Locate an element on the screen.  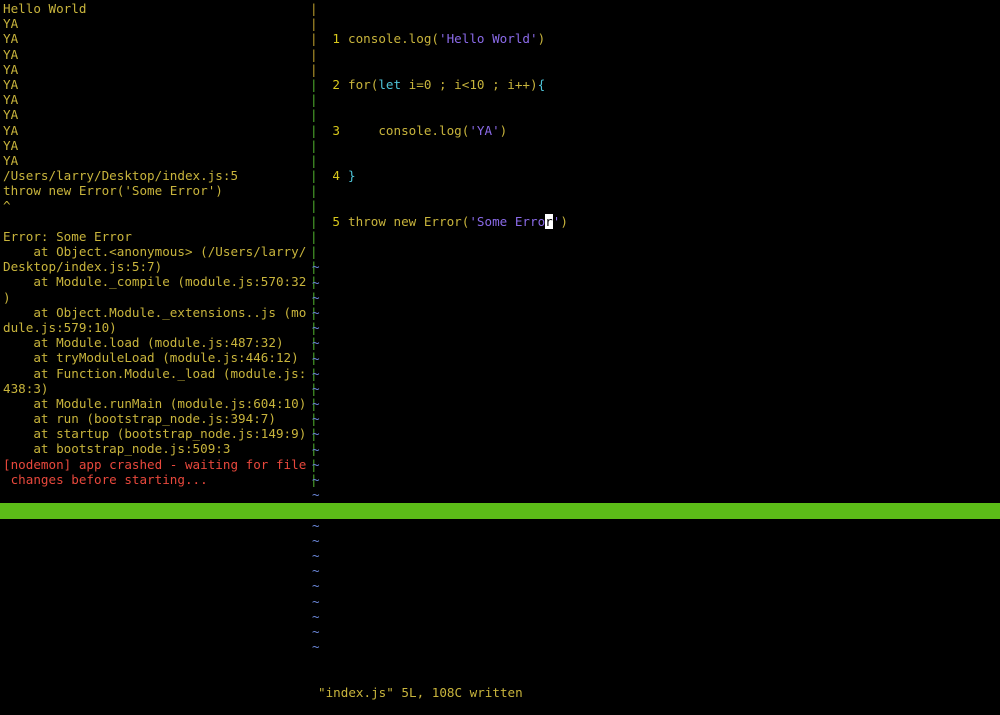
output-line: Error: Some Error is located at coordinates (67, 236).